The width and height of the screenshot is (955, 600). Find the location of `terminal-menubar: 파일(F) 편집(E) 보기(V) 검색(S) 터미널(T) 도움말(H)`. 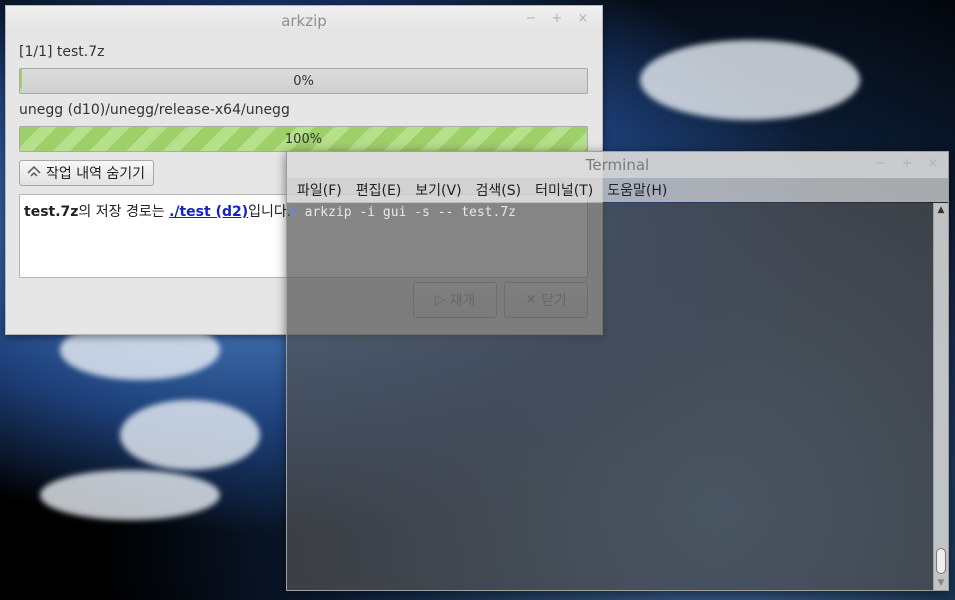

terminal-menubar: 파일(F) 편집(E) 보기(V) 검색(S) 터미널(T) 도움말(H) is located at coordinates (617, 190).